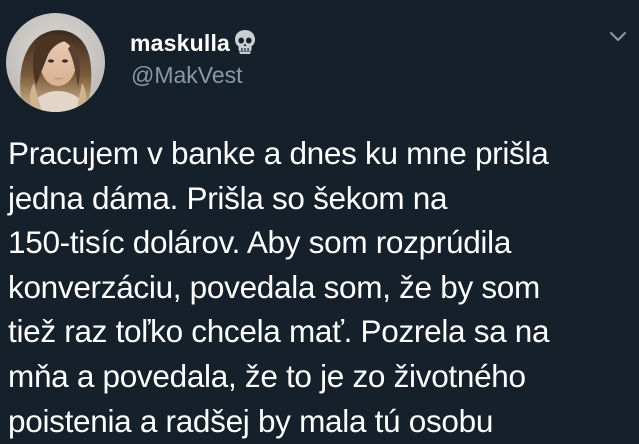 Image resolution: width=639 pixels, height=444 pixels. I want to click on tweet-text-line: Pracujem v banke a dnes ku mne prišla, so click(278, 153).